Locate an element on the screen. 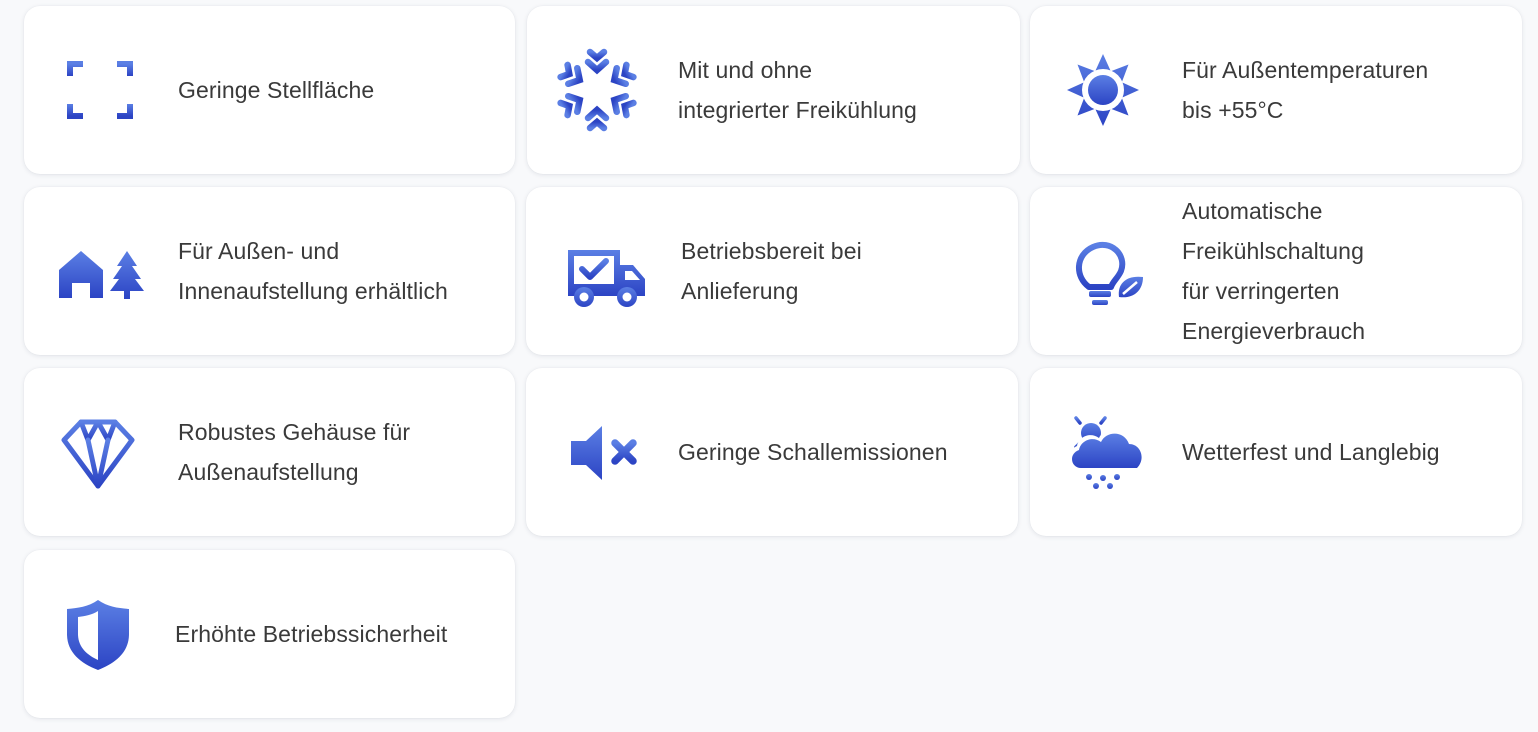  feature-card-ready-on-delivery: Betriebsbereit bei Anlieferung is located at coordinates (772, 271).